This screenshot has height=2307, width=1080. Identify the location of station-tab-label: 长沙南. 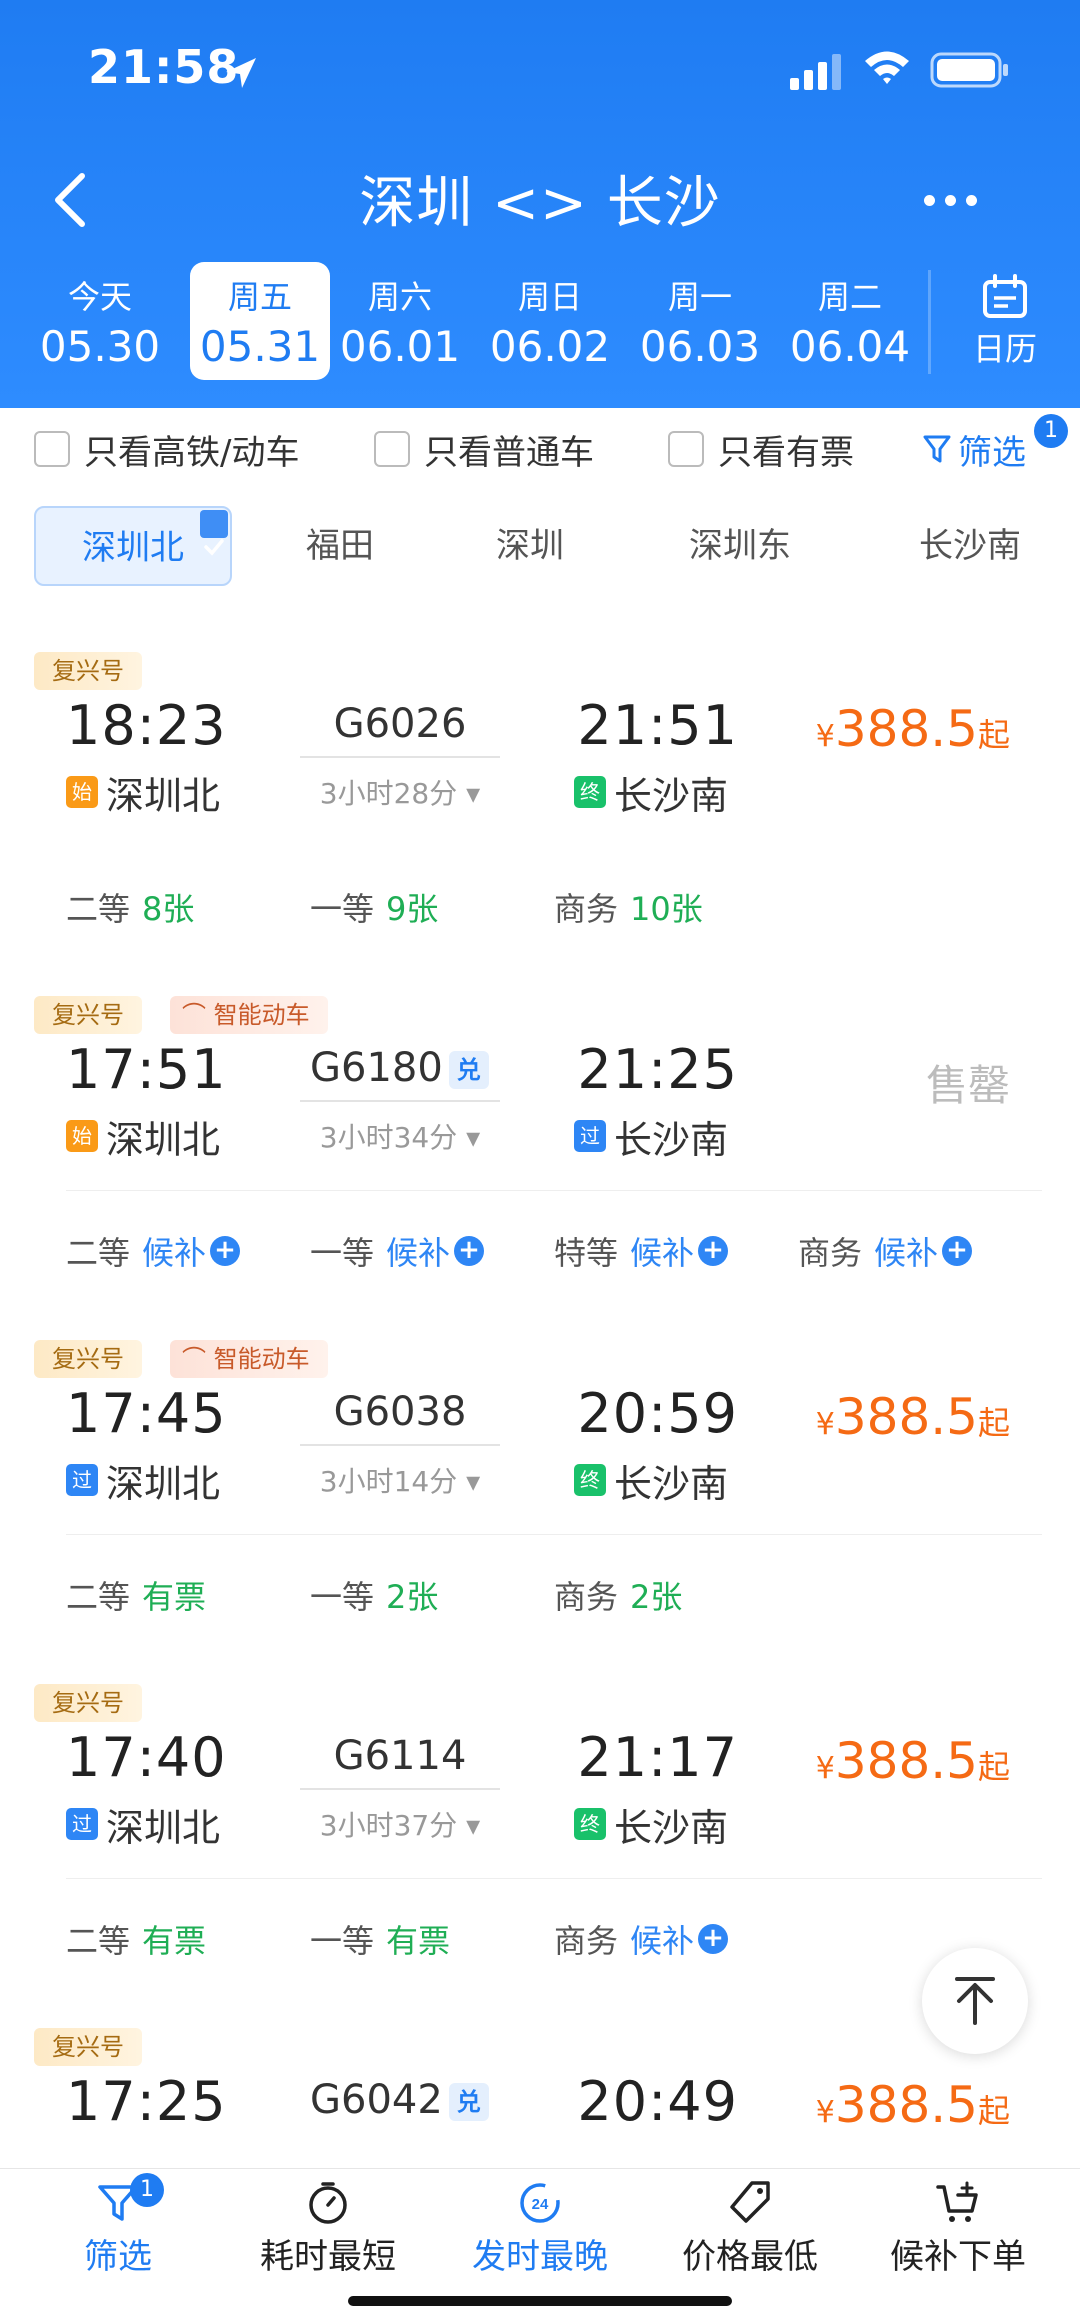
(970, 546).